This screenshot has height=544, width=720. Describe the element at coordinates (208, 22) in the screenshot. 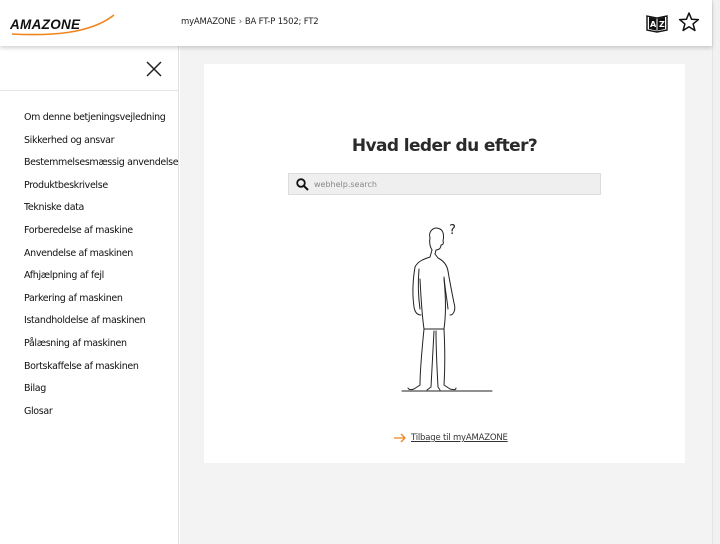

I see `breadcrumb-home: myAMAZONE` at that location.